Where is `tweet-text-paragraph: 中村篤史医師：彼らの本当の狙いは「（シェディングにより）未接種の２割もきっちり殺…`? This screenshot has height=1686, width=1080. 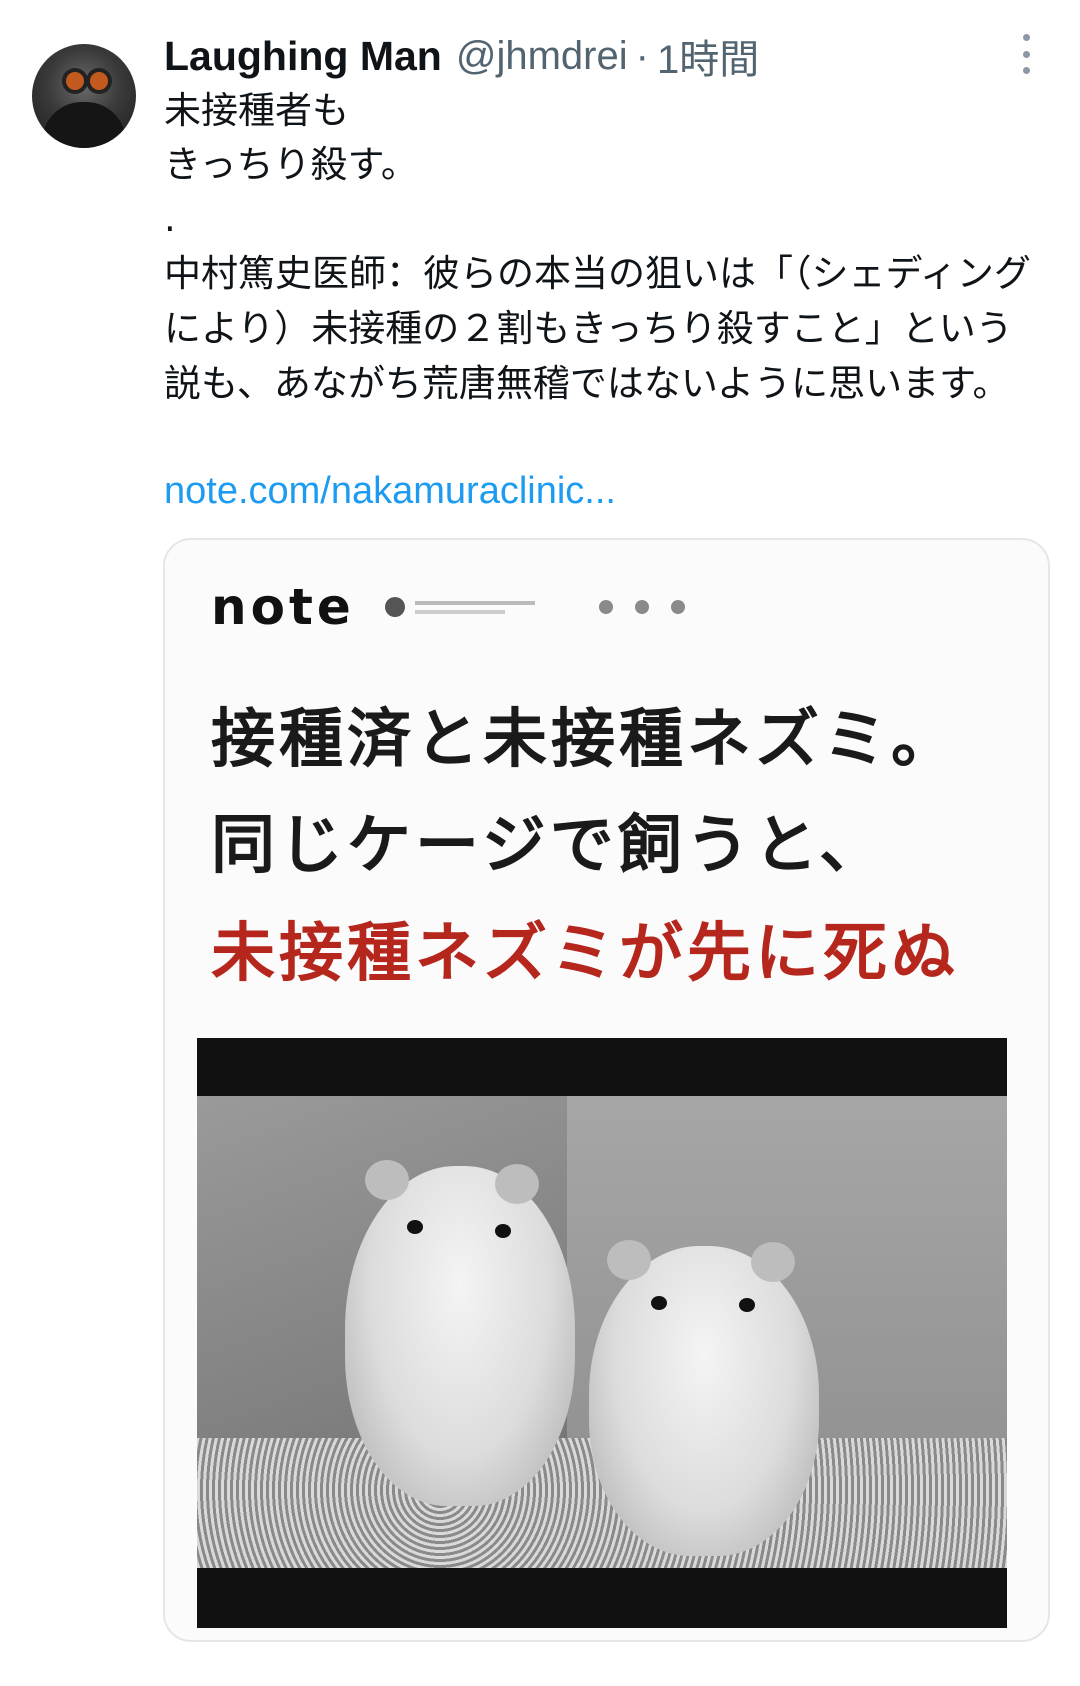
tweet-text-paragraph: 中村篤史医師：彼らの本当の狙いは「（シェディングにより）未接種の２割もきっちり殺… is located at coordinates (597, 328).